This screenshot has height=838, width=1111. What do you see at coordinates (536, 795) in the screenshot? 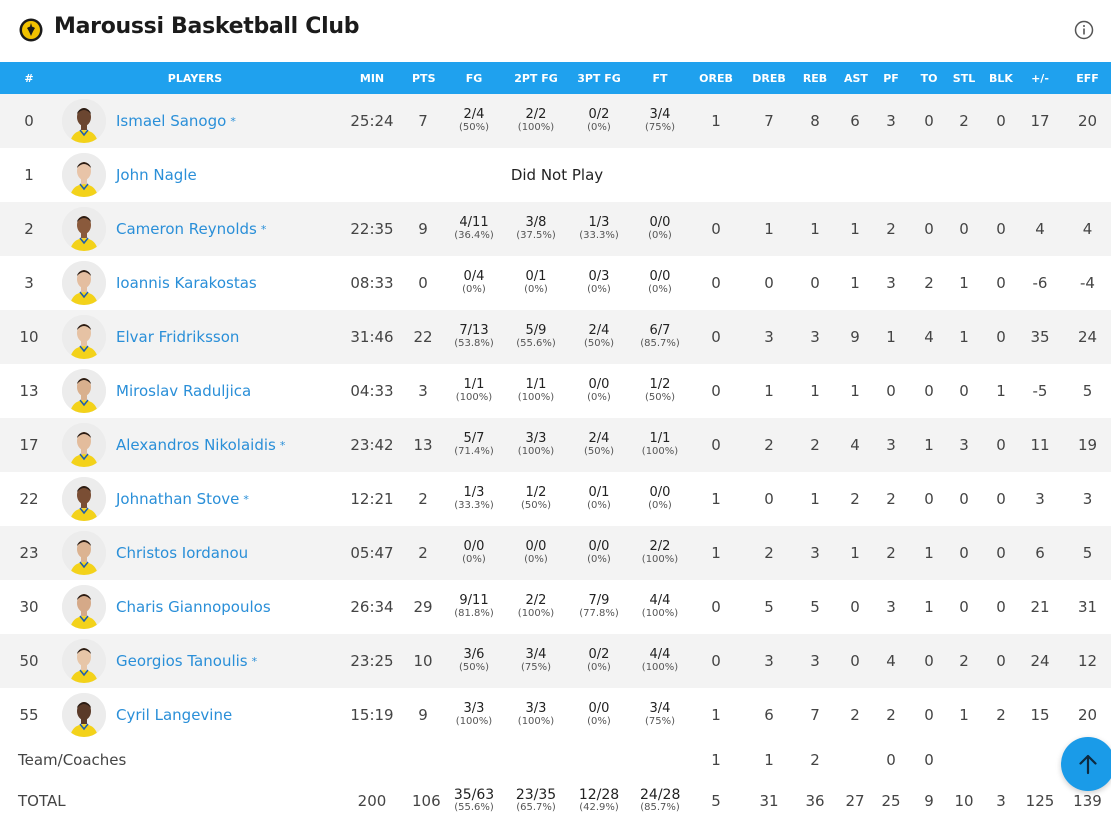
I see `made-attempted: 23/35` at bounding box center [536, 795].